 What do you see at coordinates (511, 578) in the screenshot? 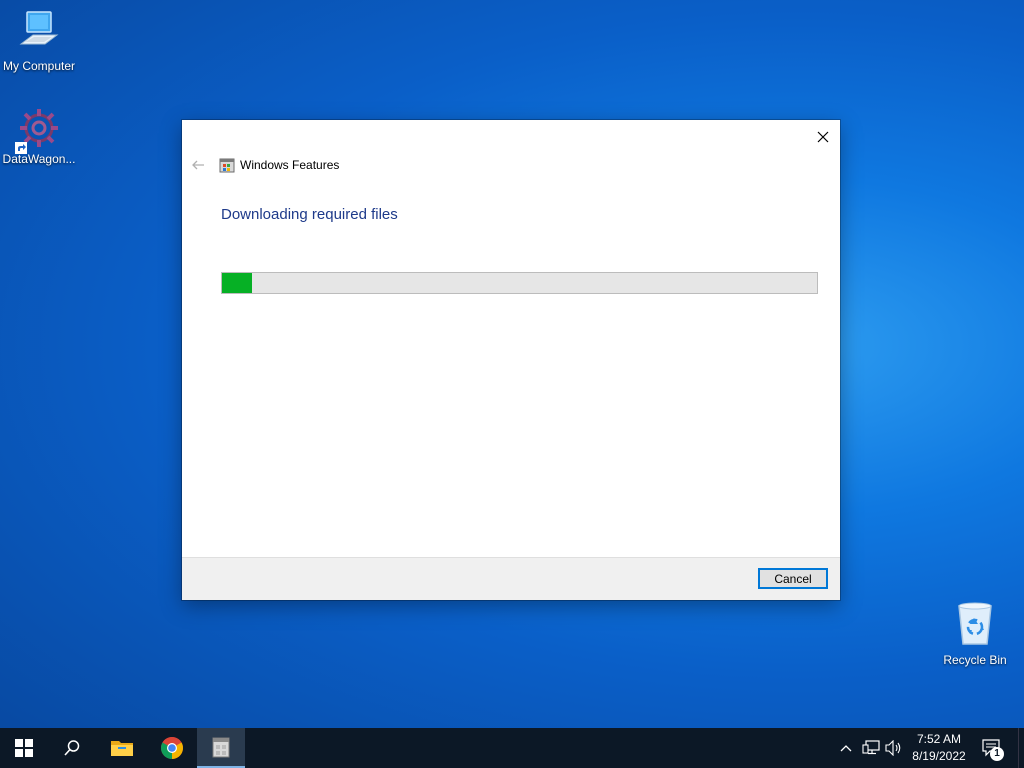
I see `dialog-footer: Cancel` at bounding box center [511, 578].